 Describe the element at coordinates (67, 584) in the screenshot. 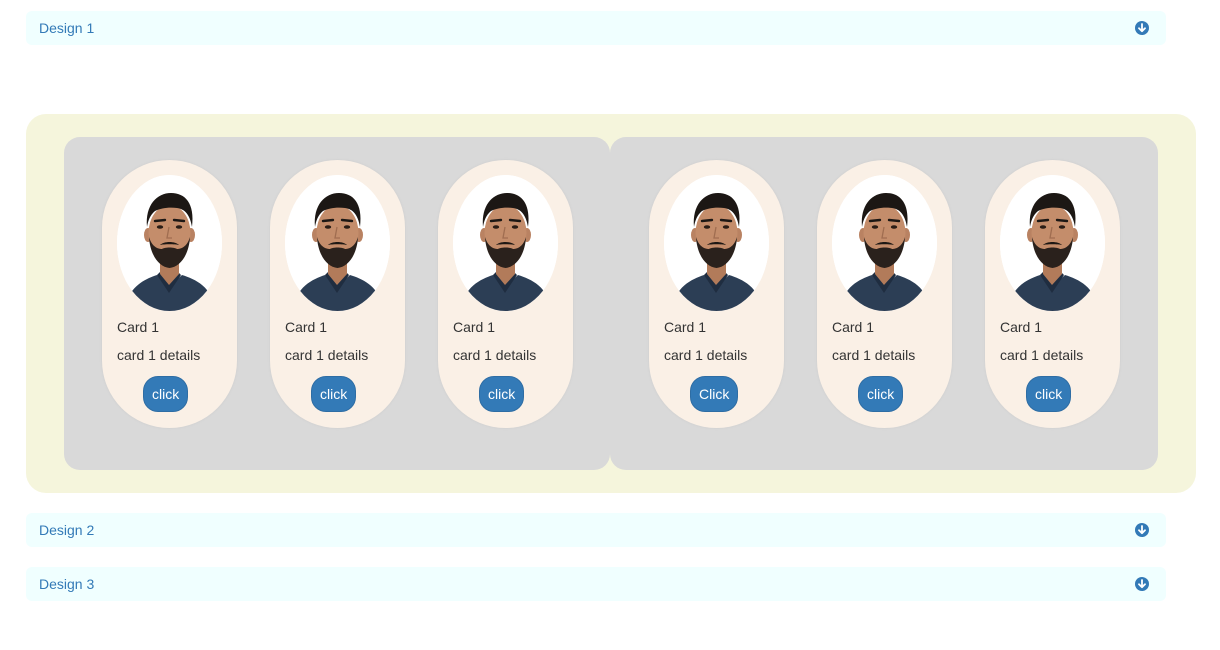

I see `accordion-title: Design 3` at that location.